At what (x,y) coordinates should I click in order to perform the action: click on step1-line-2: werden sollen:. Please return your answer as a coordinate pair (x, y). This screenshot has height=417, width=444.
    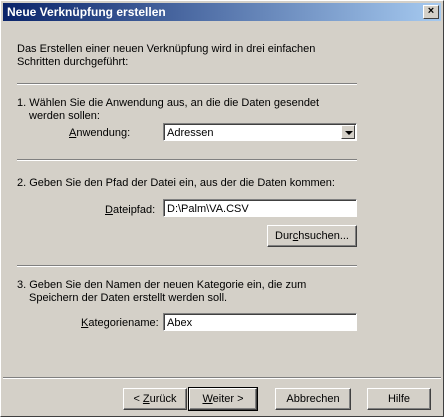
    Looking at the image, I should click on (64, 116).